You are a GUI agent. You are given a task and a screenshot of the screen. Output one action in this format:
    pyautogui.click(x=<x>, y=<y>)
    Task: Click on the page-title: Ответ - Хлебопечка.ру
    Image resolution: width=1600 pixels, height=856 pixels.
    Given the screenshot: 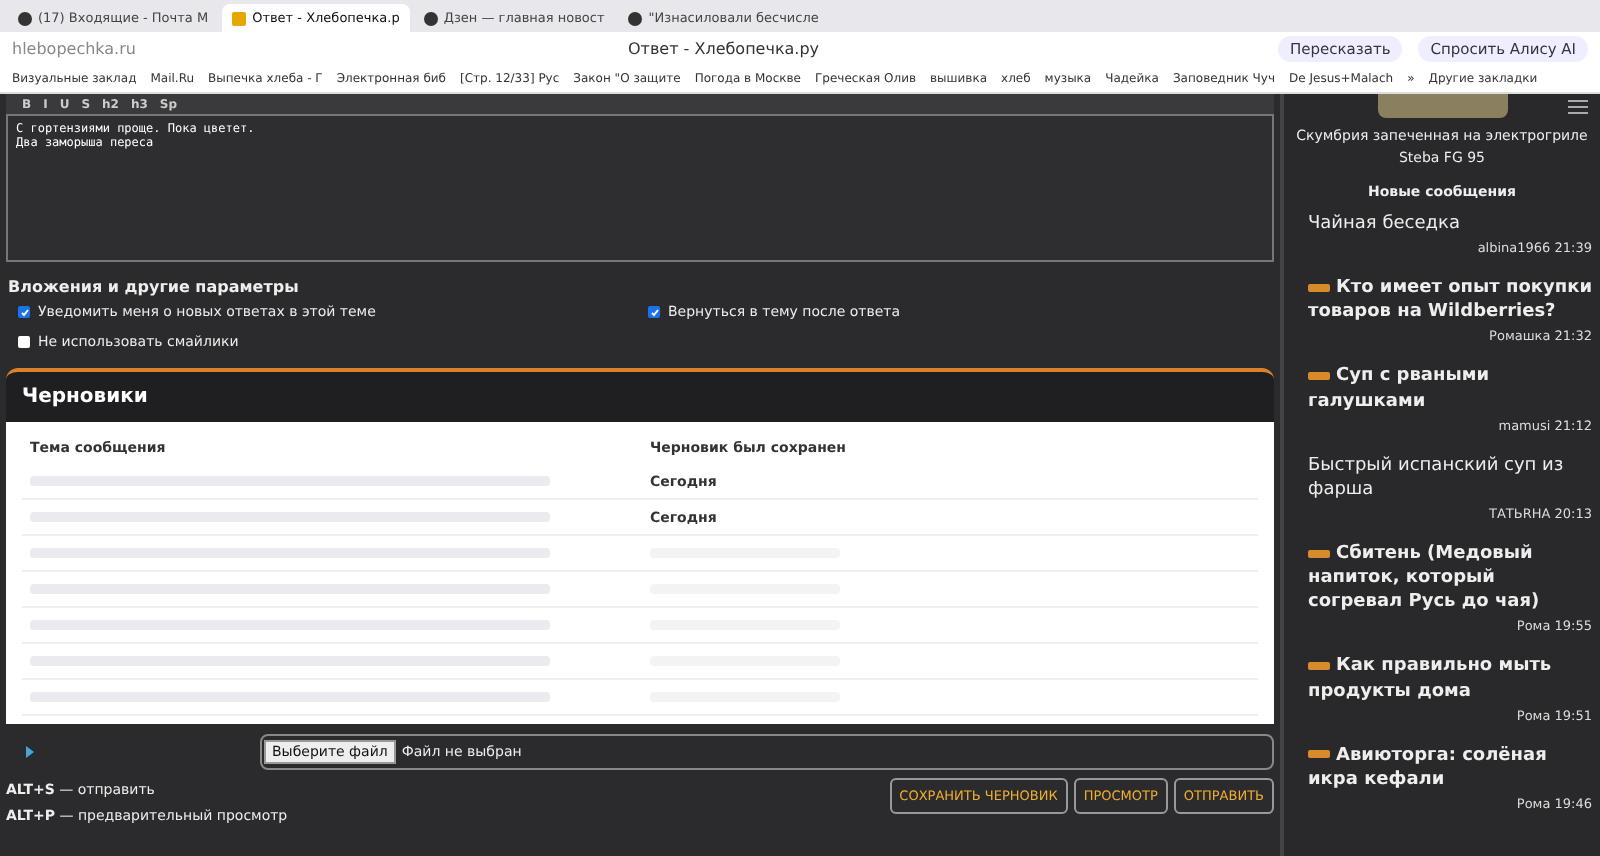 What is the action you would take?
    pyautogui.click(x=725, y=49)
    